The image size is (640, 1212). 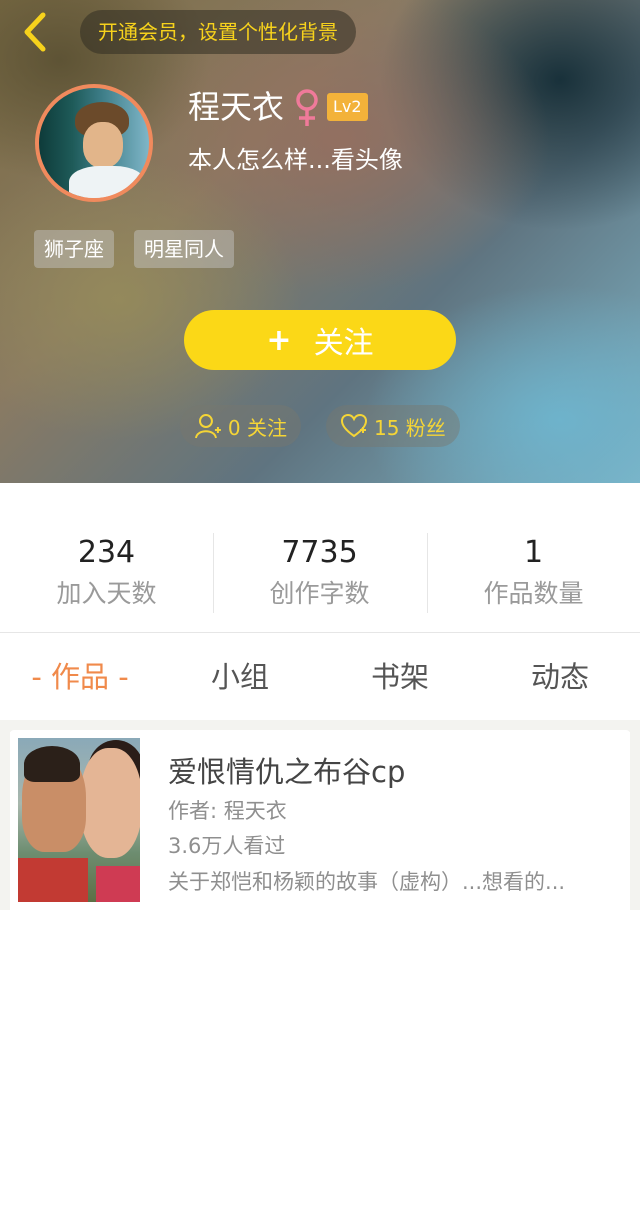 I want to click on stat-value: 1, so click(x=533, y=552).